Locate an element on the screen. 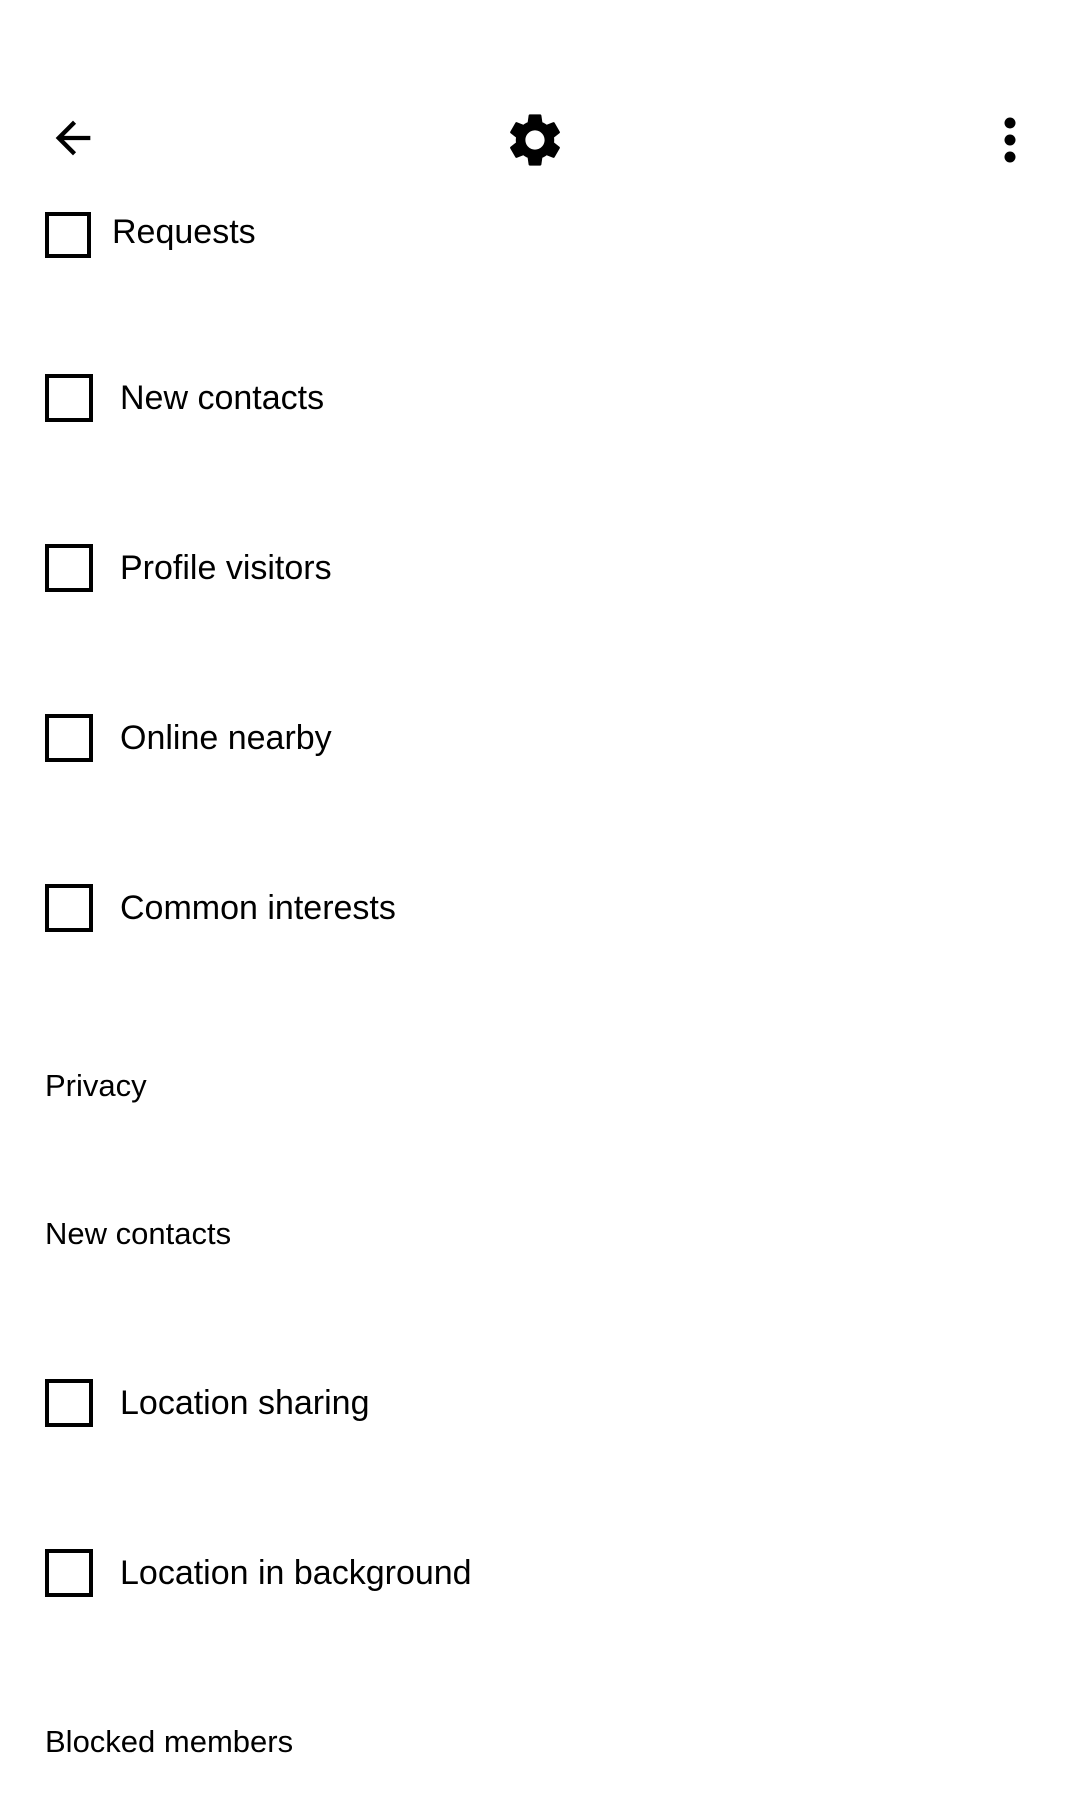  profile-visitors-label: Profile visitors is located at coordinates (226, 568).